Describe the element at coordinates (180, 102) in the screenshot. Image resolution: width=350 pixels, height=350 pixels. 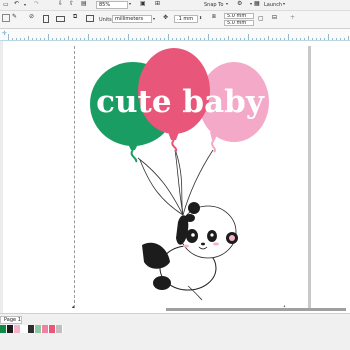
I see `headline-text: cute baby` at that location.